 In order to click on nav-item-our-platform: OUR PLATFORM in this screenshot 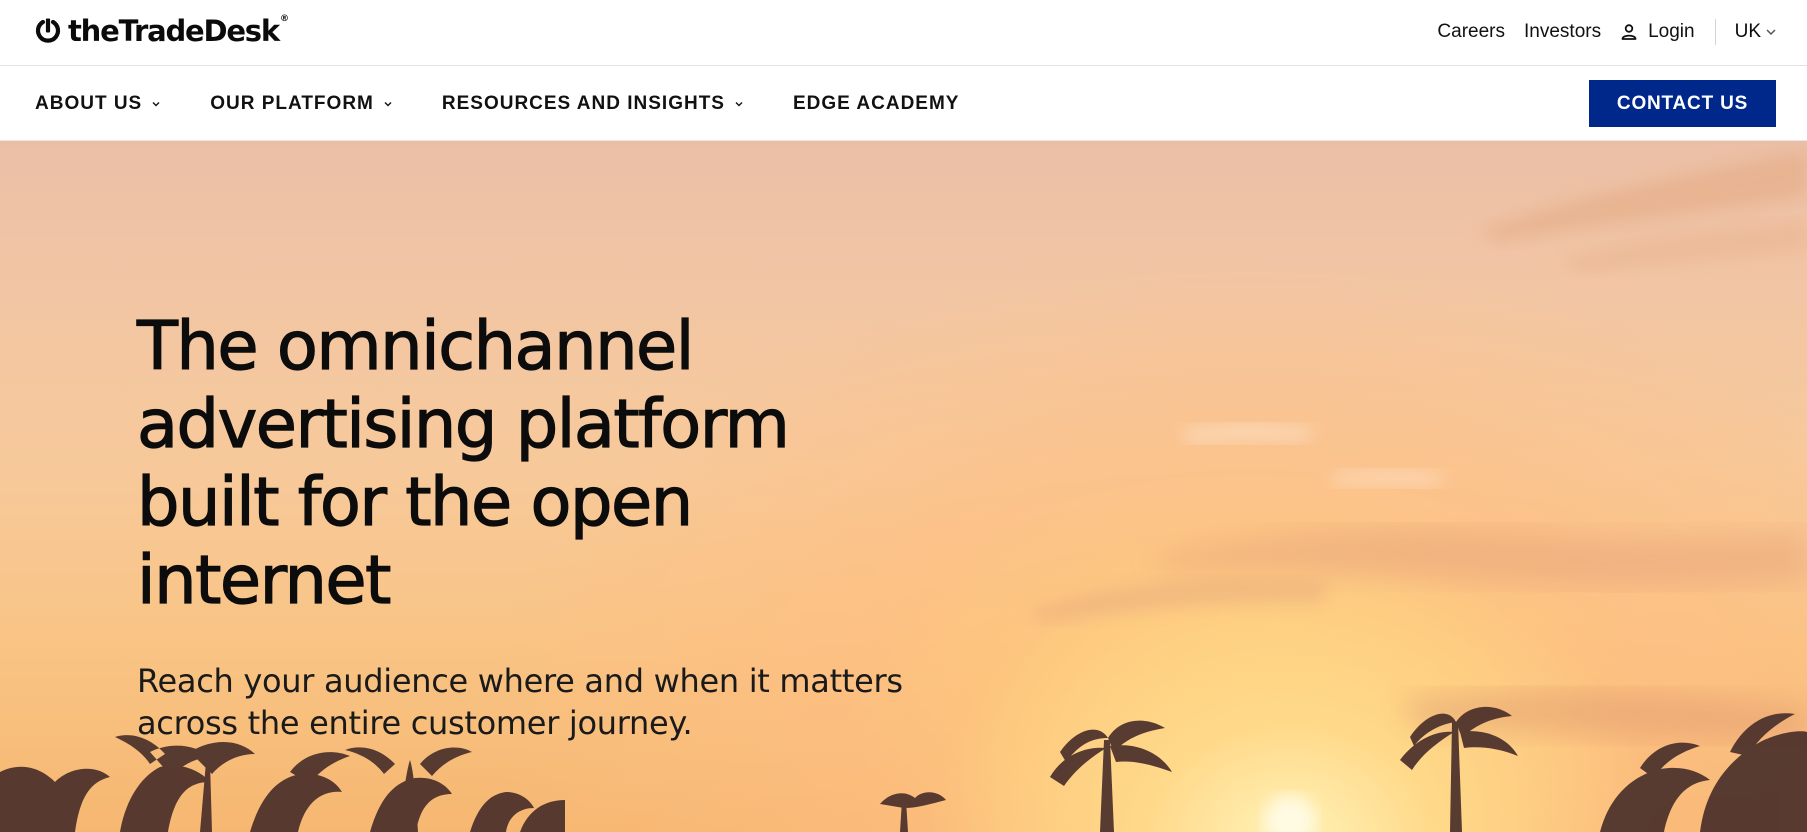, I will do `click(302, 104)`.